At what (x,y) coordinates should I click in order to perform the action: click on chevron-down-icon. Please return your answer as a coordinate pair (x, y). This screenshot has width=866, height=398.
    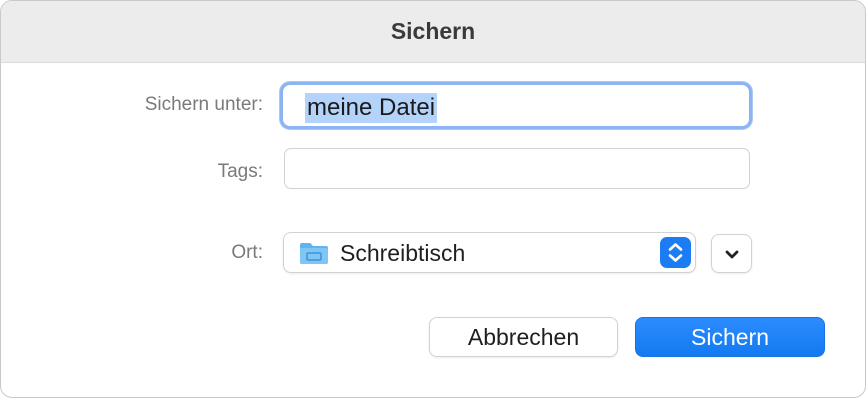
    Looking at the image, I should click on (732, 256).